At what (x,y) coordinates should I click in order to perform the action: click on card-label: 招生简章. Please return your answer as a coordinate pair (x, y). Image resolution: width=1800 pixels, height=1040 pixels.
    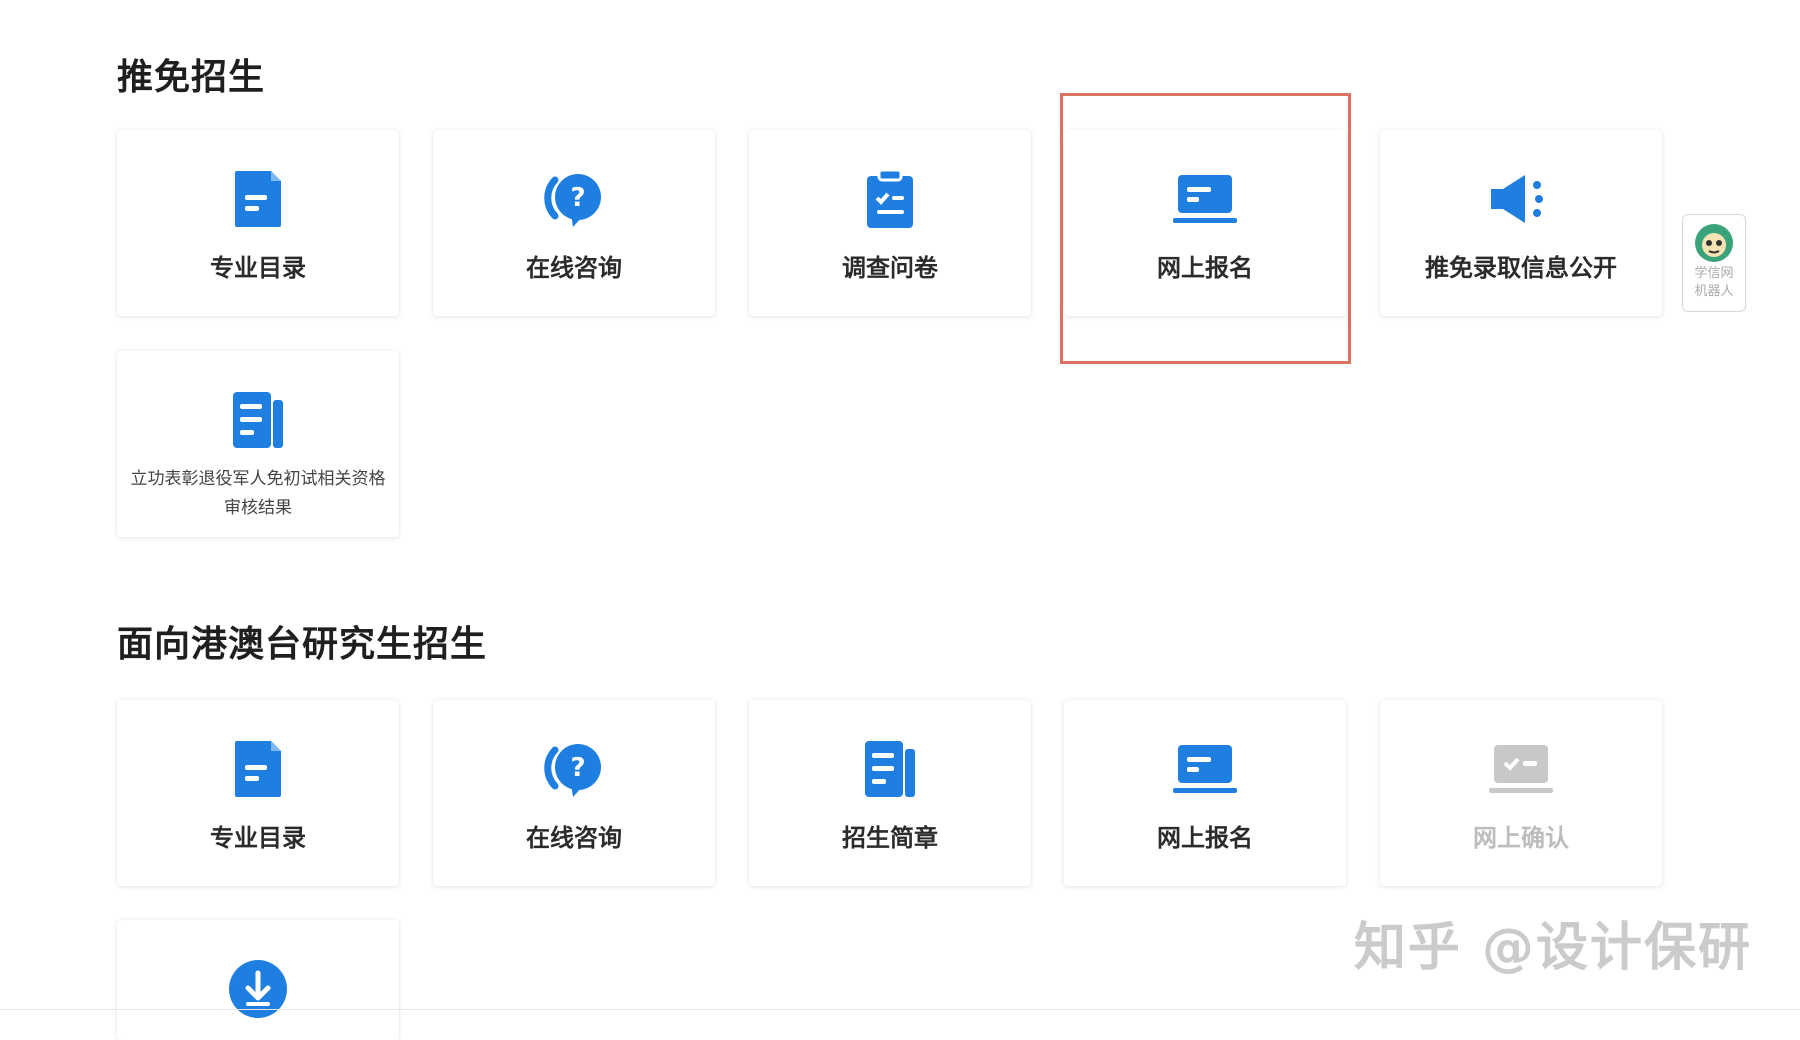
    Looking at the image, I should click on (890, 838).